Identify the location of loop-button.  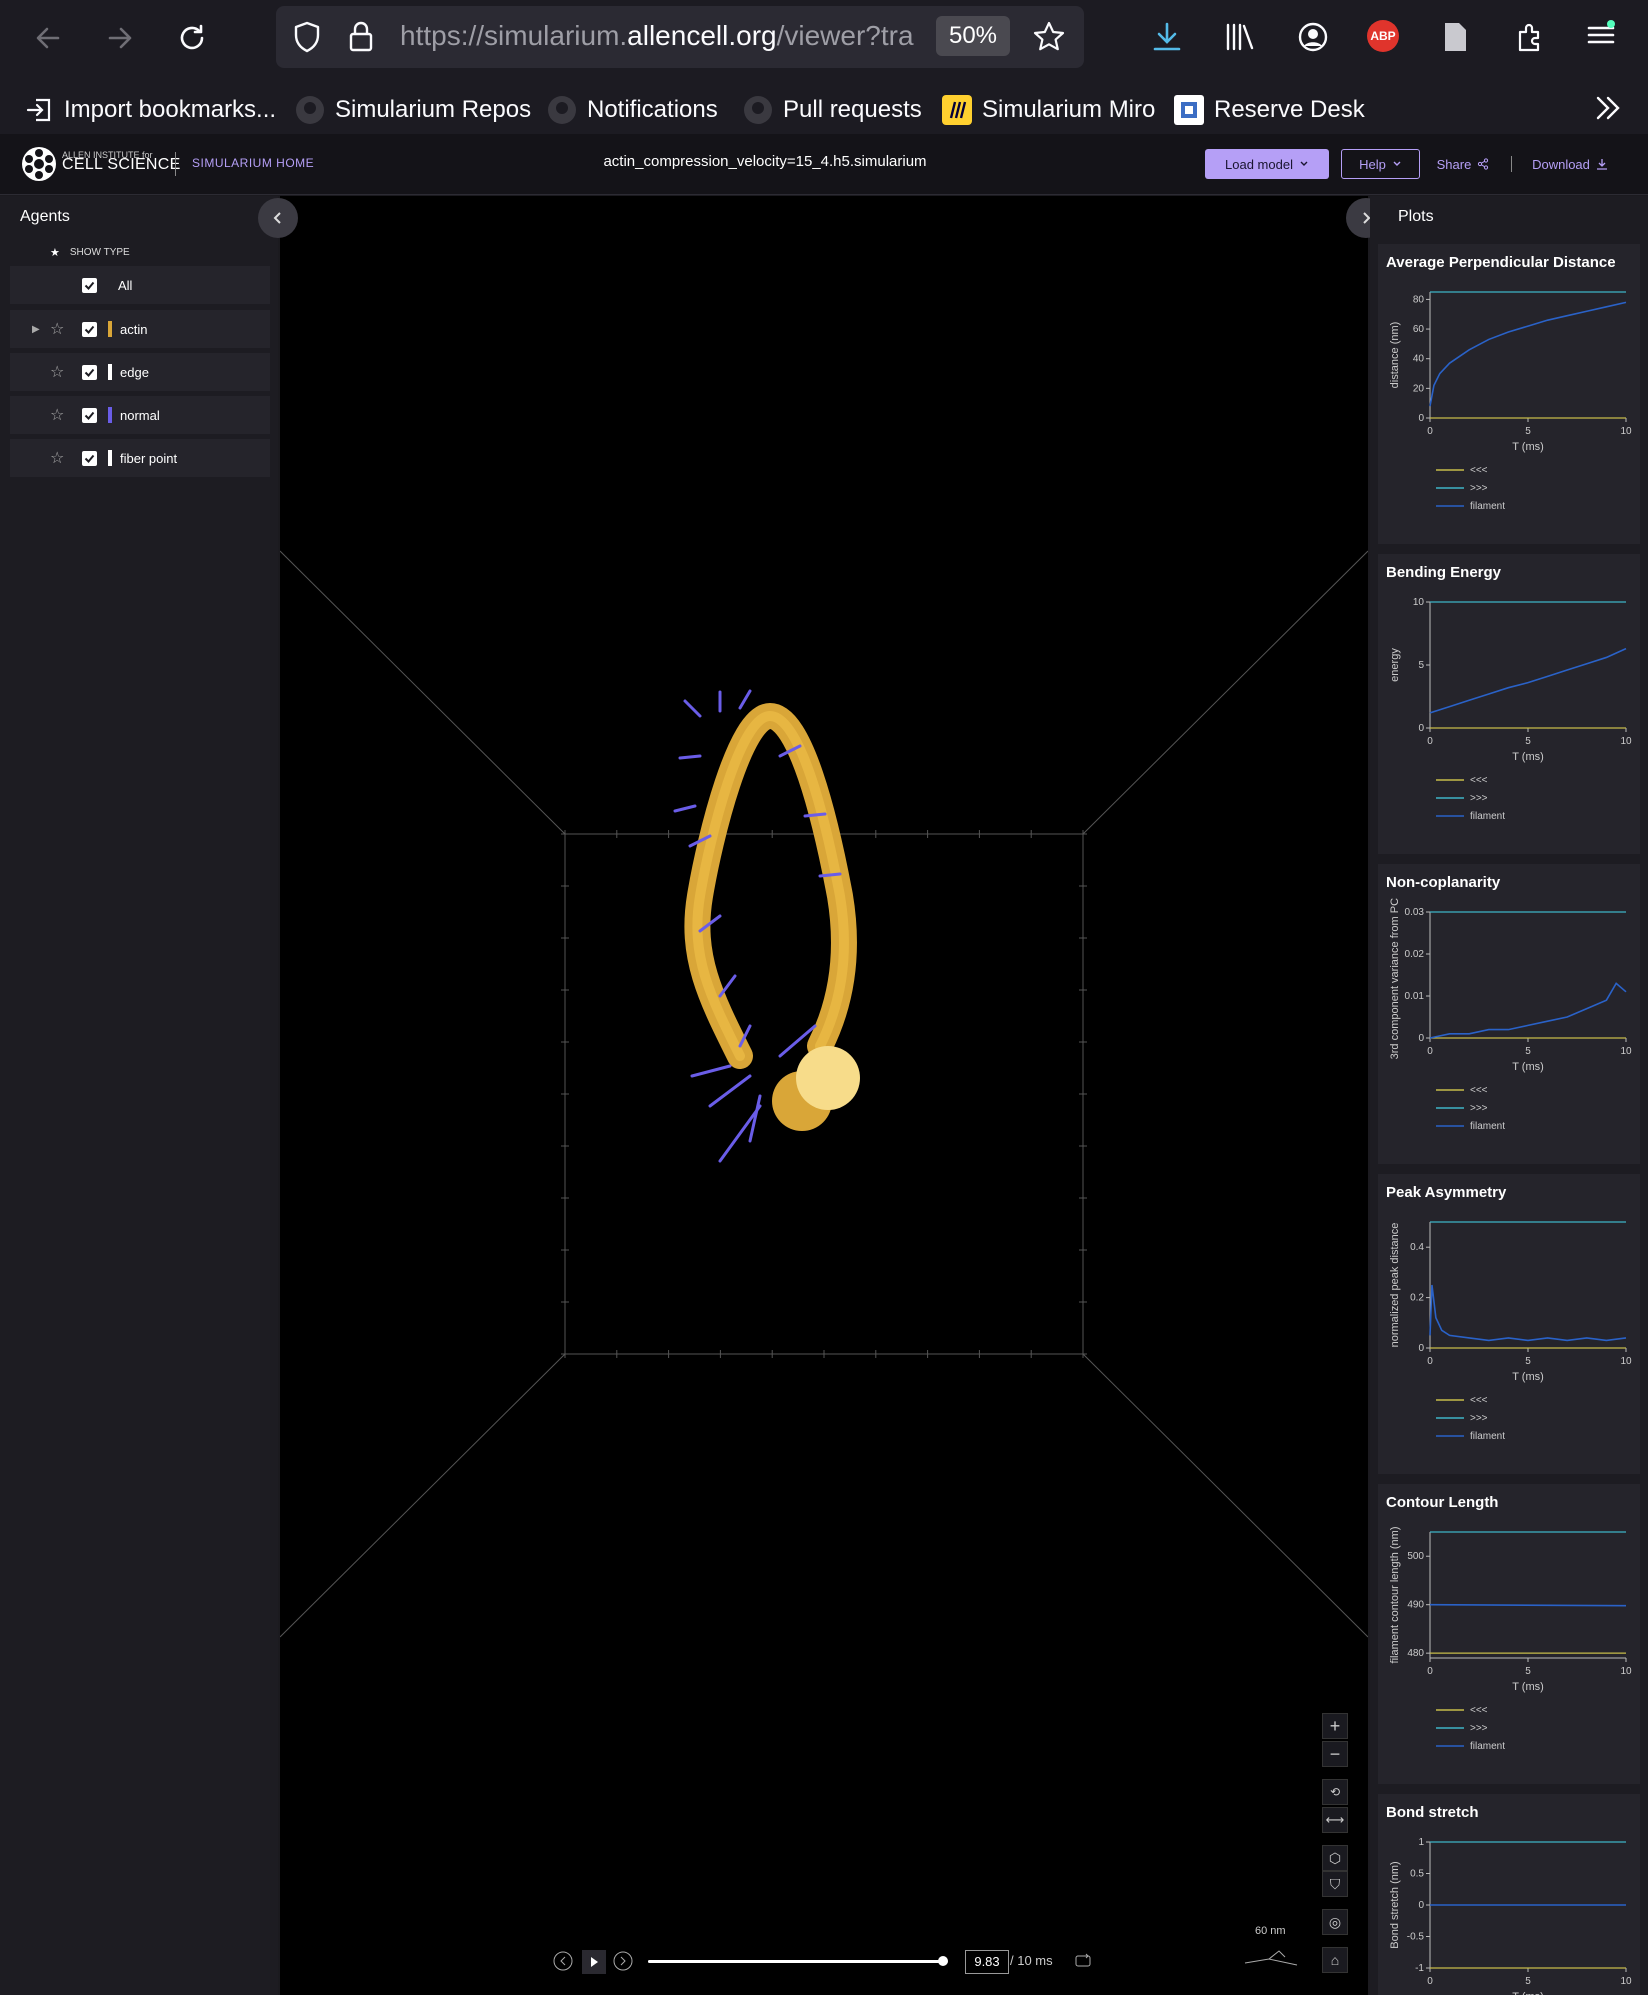
(1084, 1962).